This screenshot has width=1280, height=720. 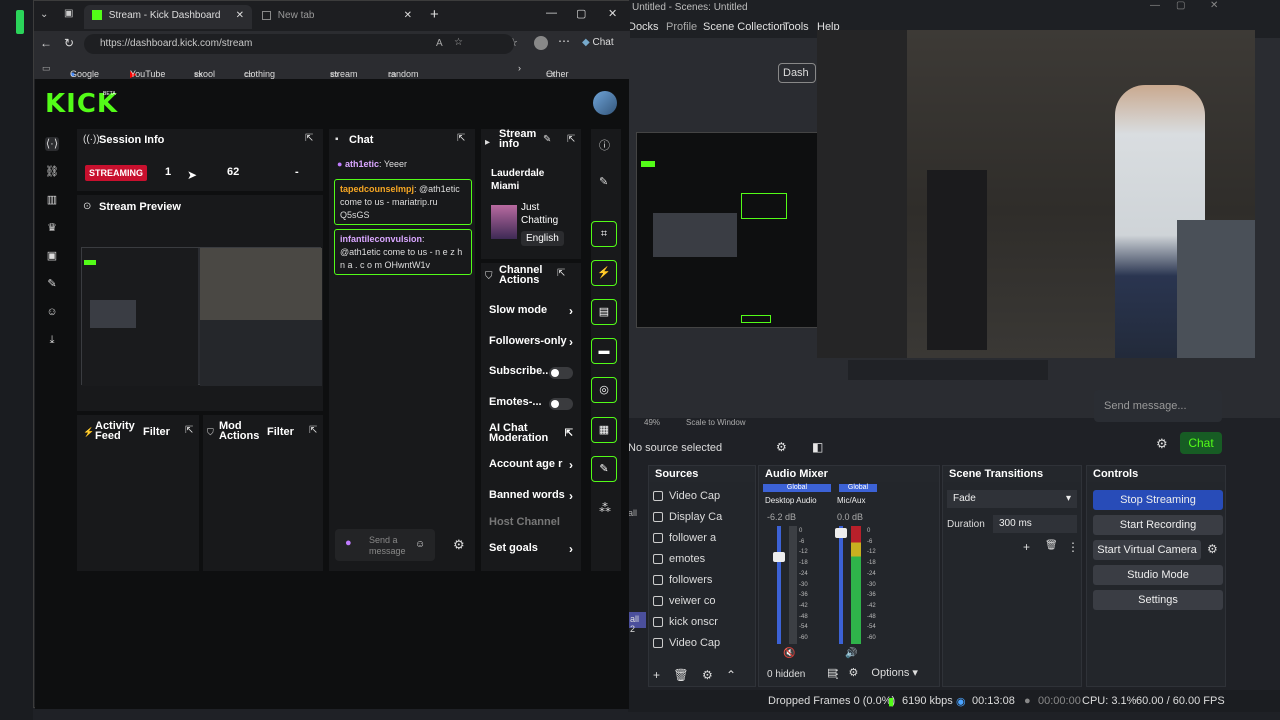 What do you see at coordinates (605, 508) in the screenshot?
I see `integrations-icon: ⁂` at bounding box center [605, 508].